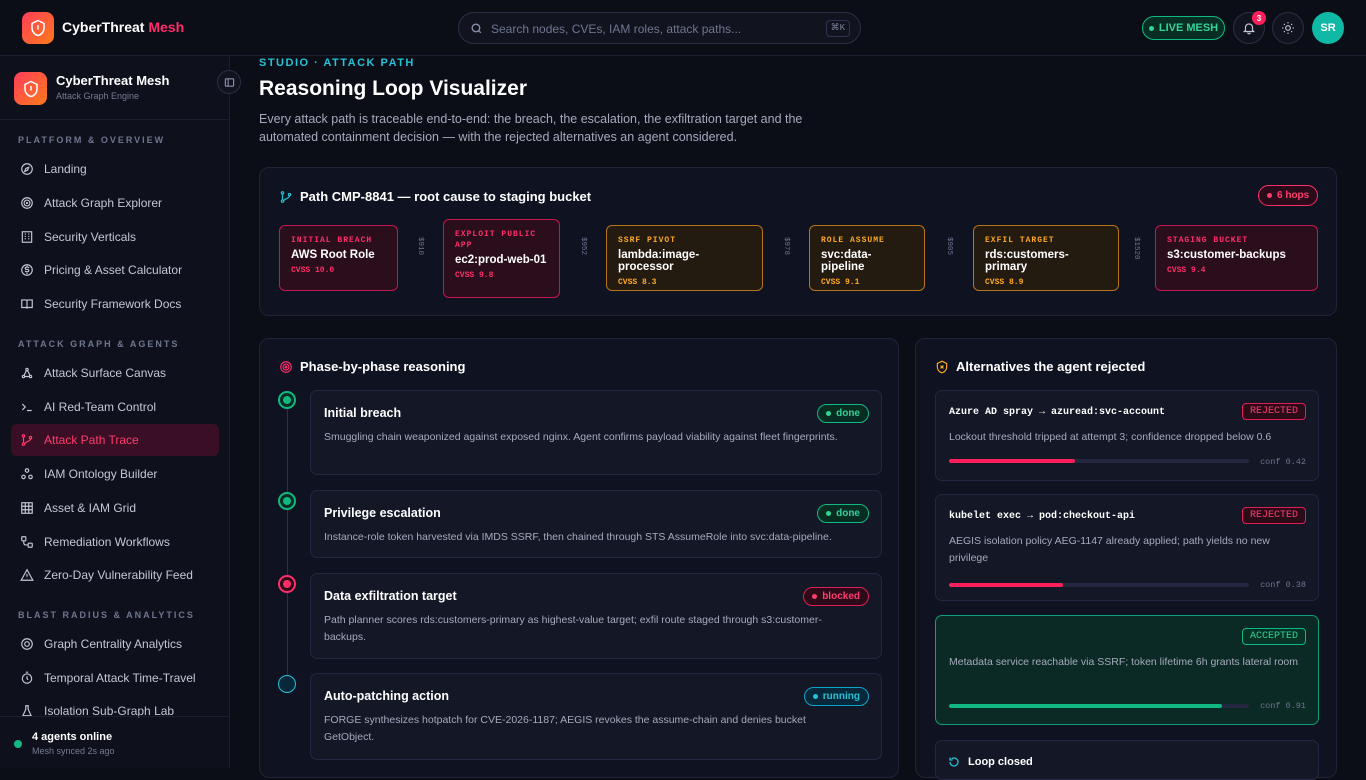  What do you see at coordinates (115, 237) in the screenshot?
I see `sidebar-item-security-verticals: Security Verticals` at bounding box center [115, 237].